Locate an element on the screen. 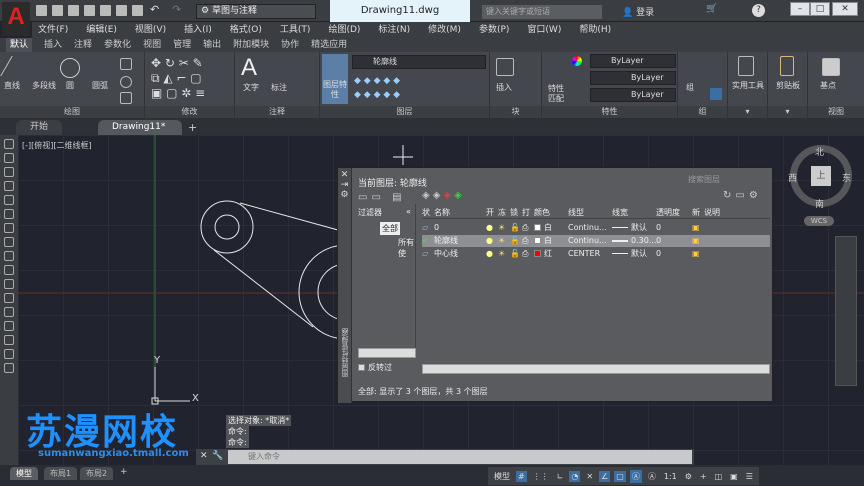 The width and height of the screenshot is (864, 486). isodraft-toggle: ✕ is located at coordinates (589, 476).